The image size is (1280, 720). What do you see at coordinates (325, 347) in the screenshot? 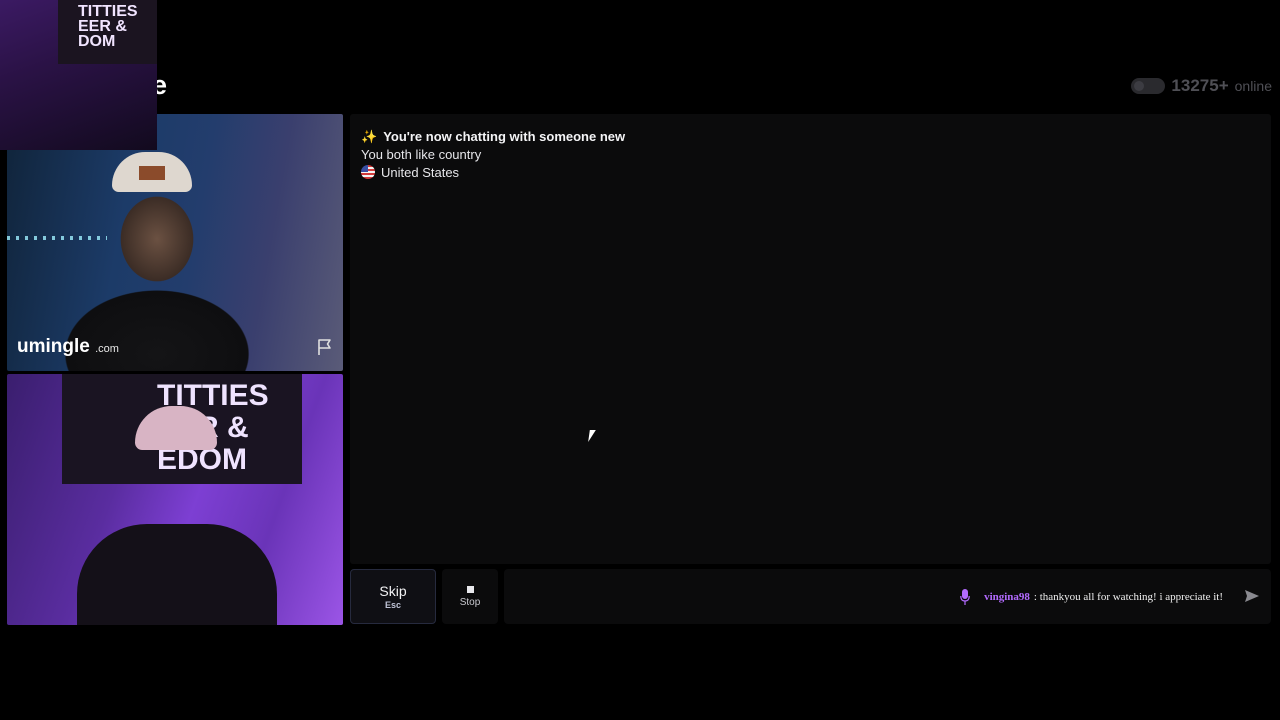
I see `flag-icon` at bounding box center [325, 347].